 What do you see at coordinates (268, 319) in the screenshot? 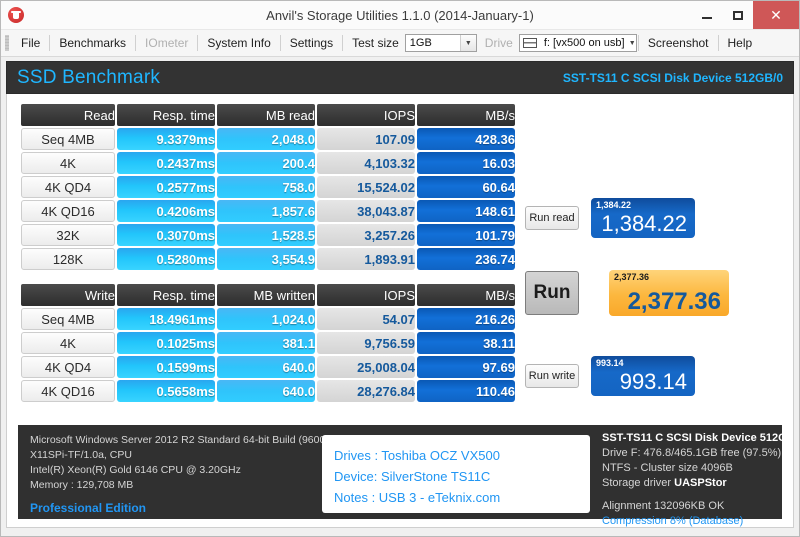
I see `table-row: Seq 4MB 18.4961ms 1,024.0 54.07 216.26` at bounding box center [268, 319].